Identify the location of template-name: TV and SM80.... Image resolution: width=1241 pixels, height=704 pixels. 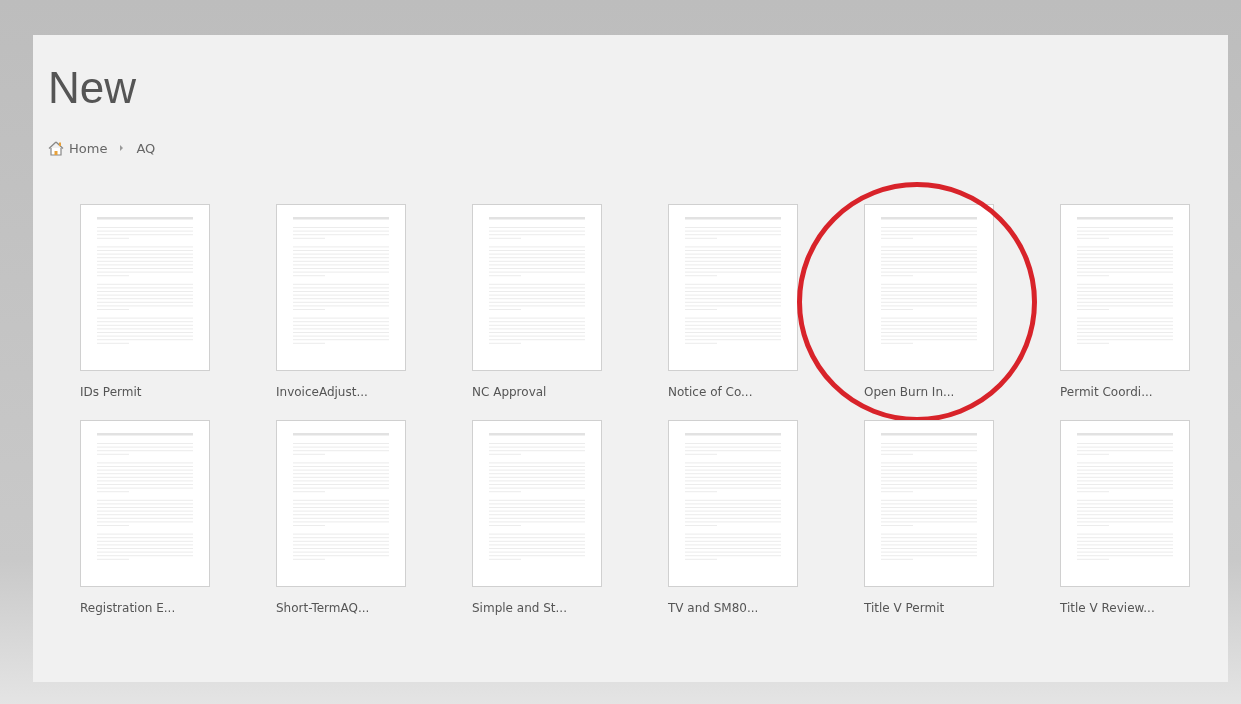
(733, 608).